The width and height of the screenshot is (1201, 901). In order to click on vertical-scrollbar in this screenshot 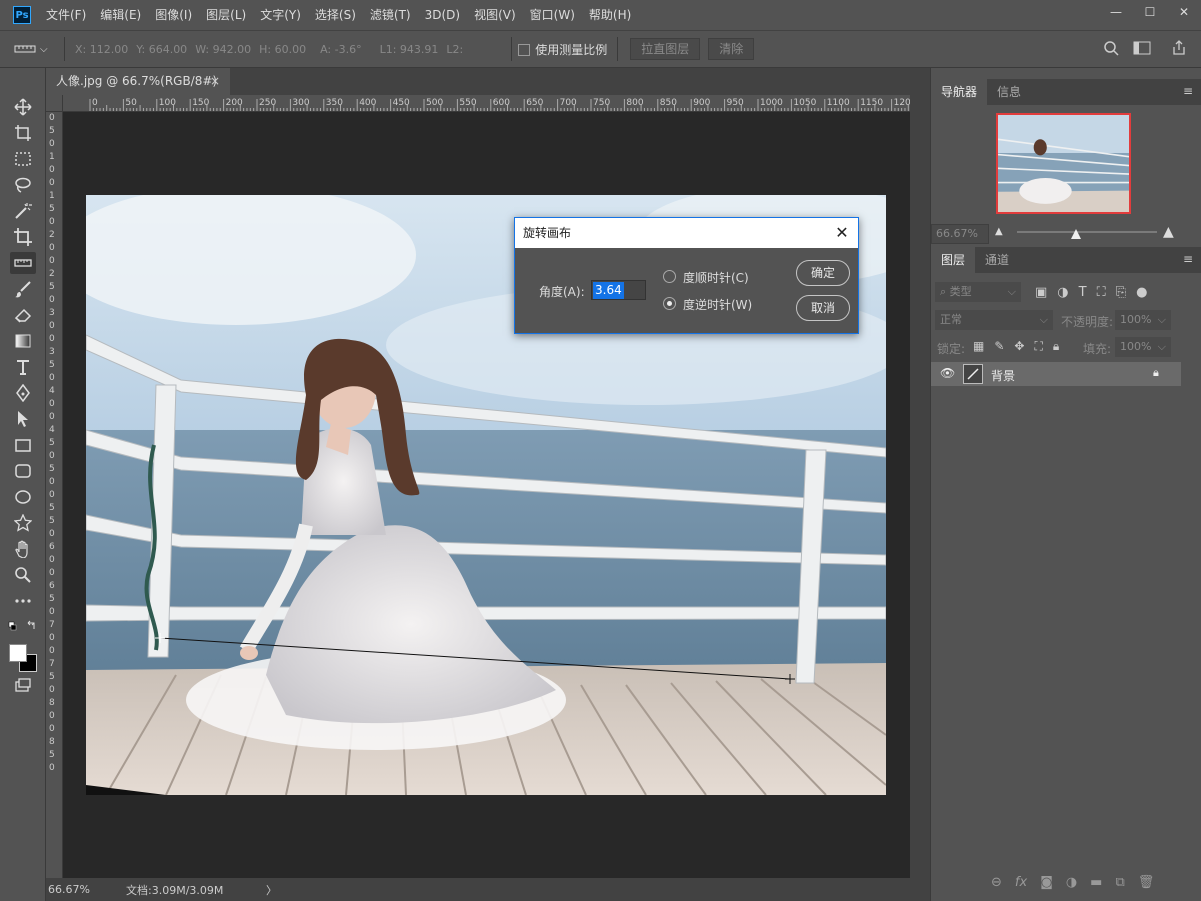, I will do `click(920, 486)`.